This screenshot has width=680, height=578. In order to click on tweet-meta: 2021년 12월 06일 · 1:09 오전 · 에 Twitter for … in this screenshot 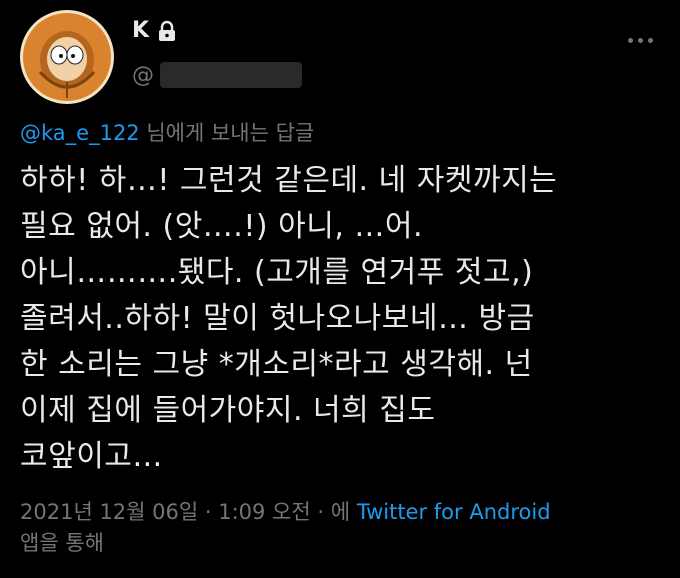, I will do `click(340, 528)`.